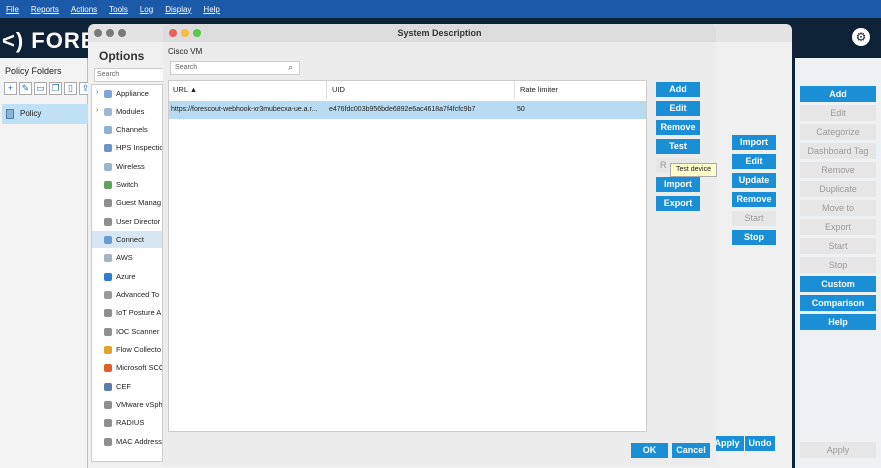 This screenshot has height=468, width=881. What do you see at coordinates (290, 67) in the screenshot?
I see `search-icon: ⌕` at bounding box center [290, 67].